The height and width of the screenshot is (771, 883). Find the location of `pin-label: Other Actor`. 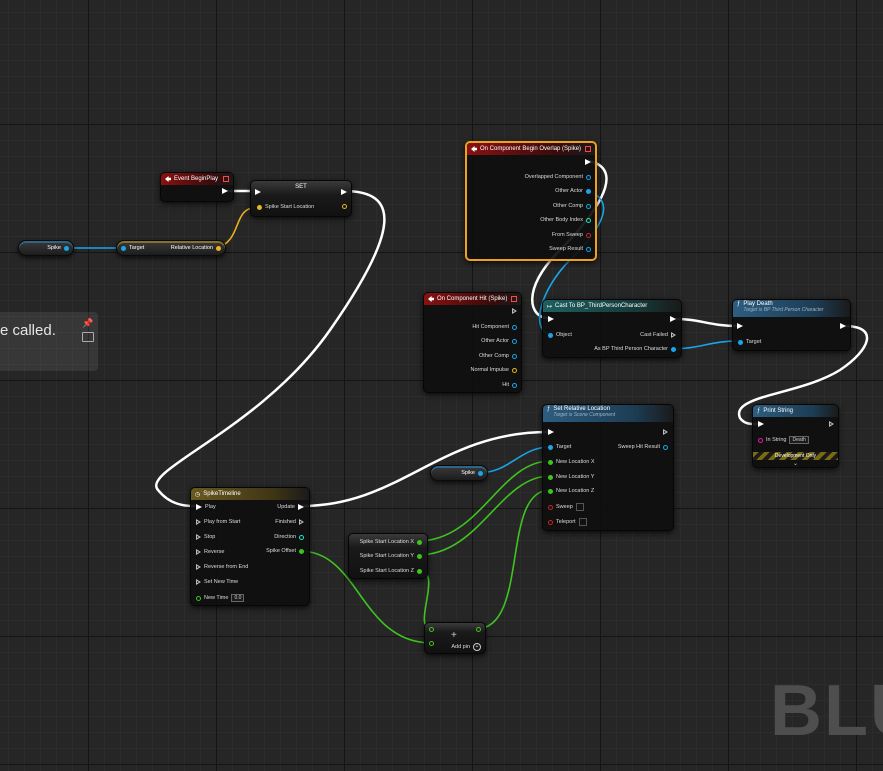

pin-label: Other Actor is located at coordinates (495, 341).